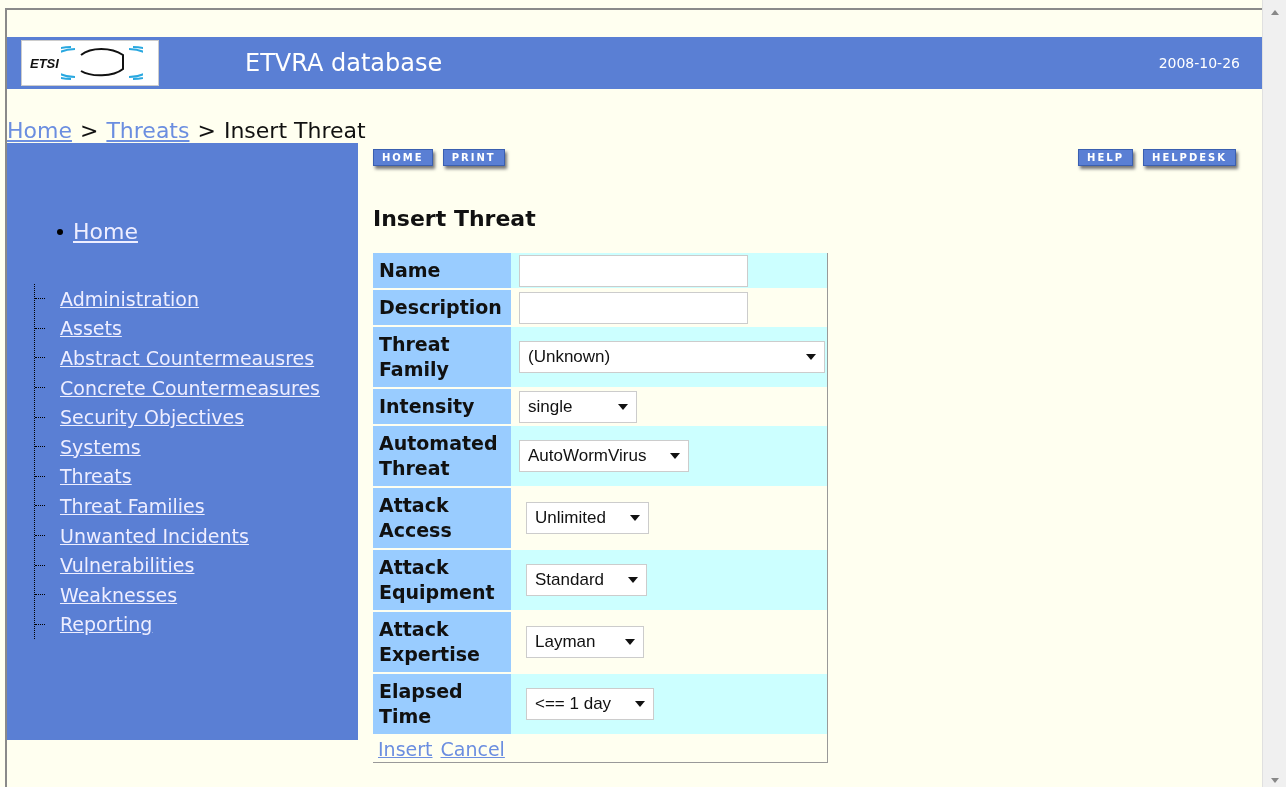  Describe the element at coordinates (119, 594) in the screenshot. I see `nav-link: Weaknesses` at that location.